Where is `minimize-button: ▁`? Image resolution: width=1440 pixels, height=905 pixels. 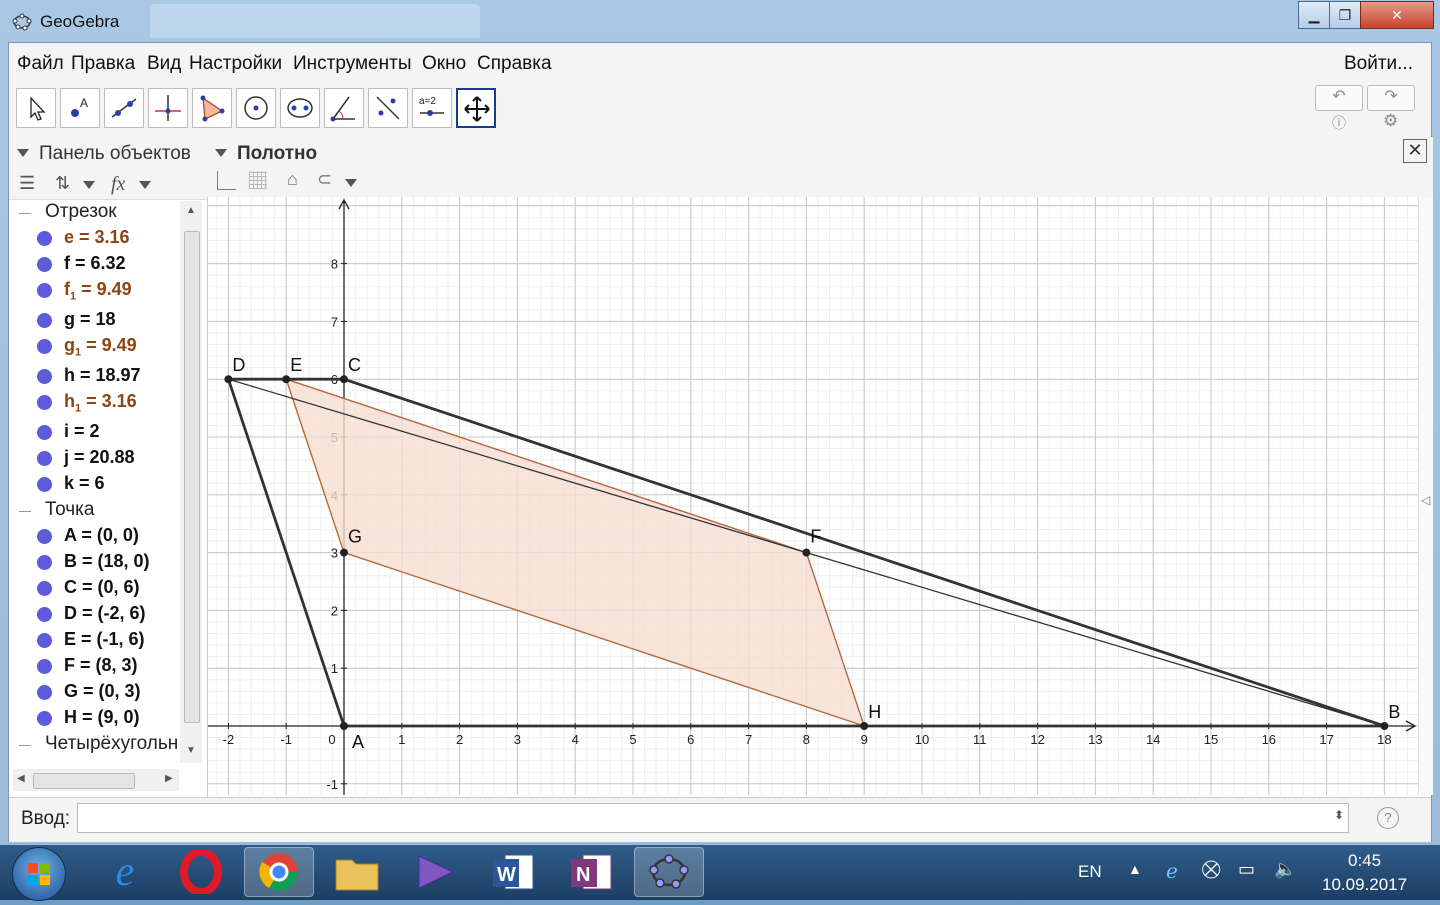
minimize-button: ▁ is located at coordinates (1314, 15).